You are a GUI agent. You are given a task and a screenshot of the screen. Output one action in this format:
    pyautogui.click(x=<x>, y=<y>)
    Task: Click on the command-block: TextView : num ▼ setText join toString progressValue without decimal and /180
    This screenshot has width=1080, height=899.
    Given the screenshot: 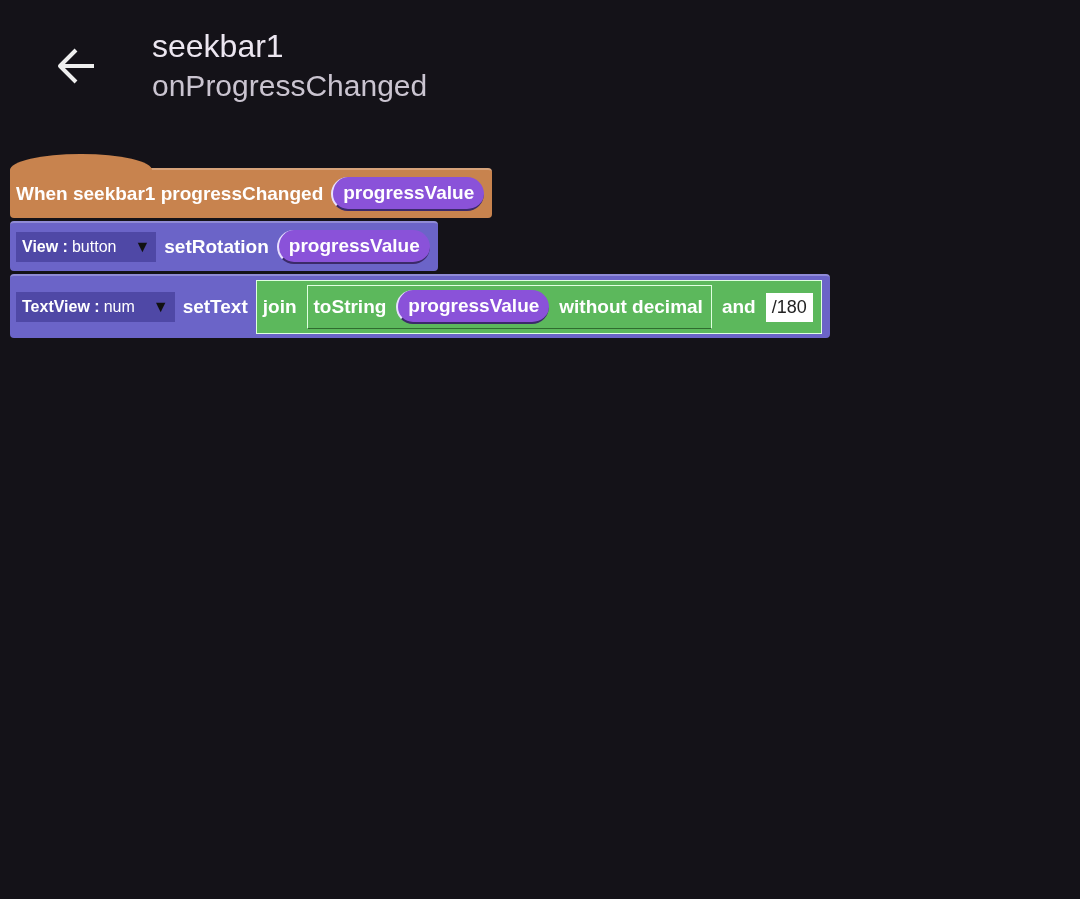 What is the action you would take?
    pyautogui.click(x=420, y=306)
    